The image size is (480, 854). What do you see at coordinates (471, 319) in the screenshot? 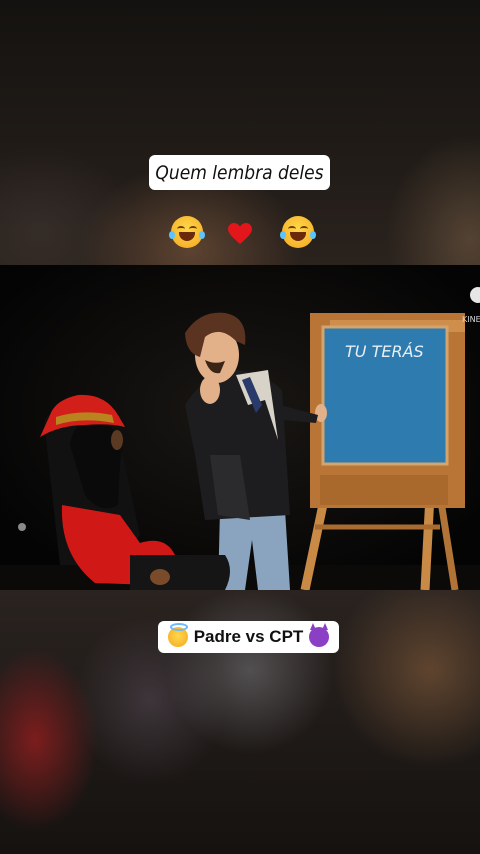
I see `watermark-text: KINE` at bounding box center [471, 319].